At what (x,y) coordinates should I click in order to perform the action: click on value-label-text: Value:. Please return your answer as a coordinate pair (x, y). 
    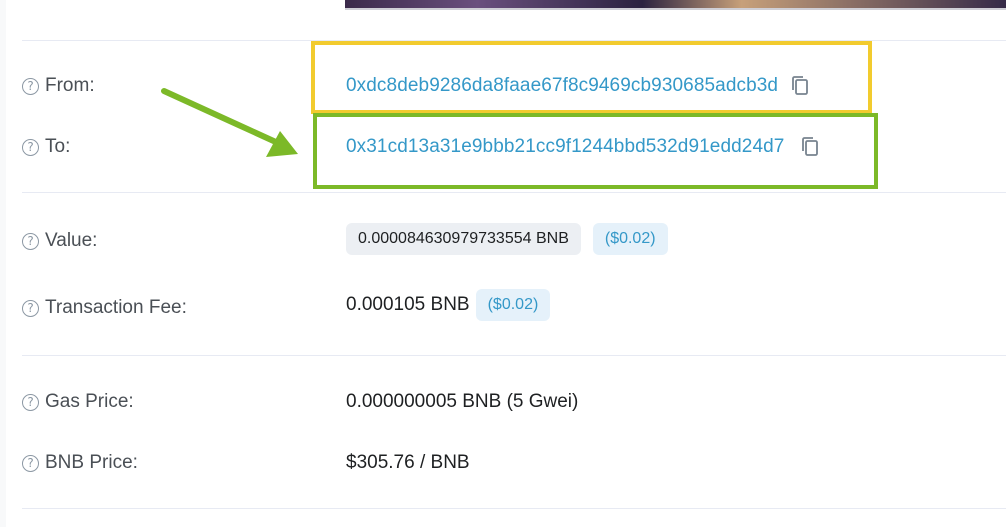
    Looking at the image, I should click on (71, 240).